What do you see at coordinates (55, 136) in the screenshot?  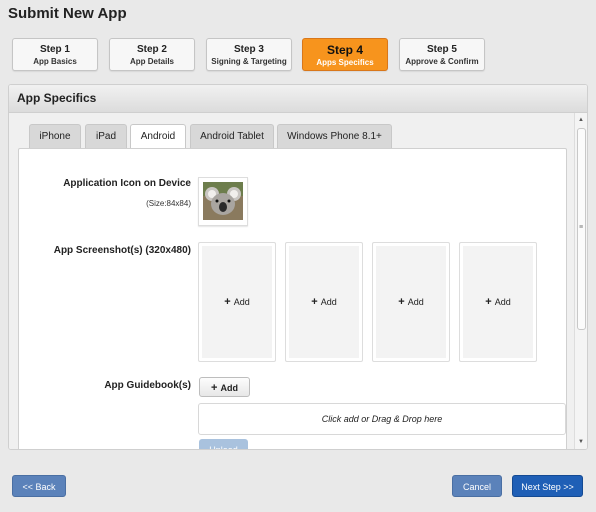 I see `tab-iphone: iPhone` at bounding box center [55, 136].